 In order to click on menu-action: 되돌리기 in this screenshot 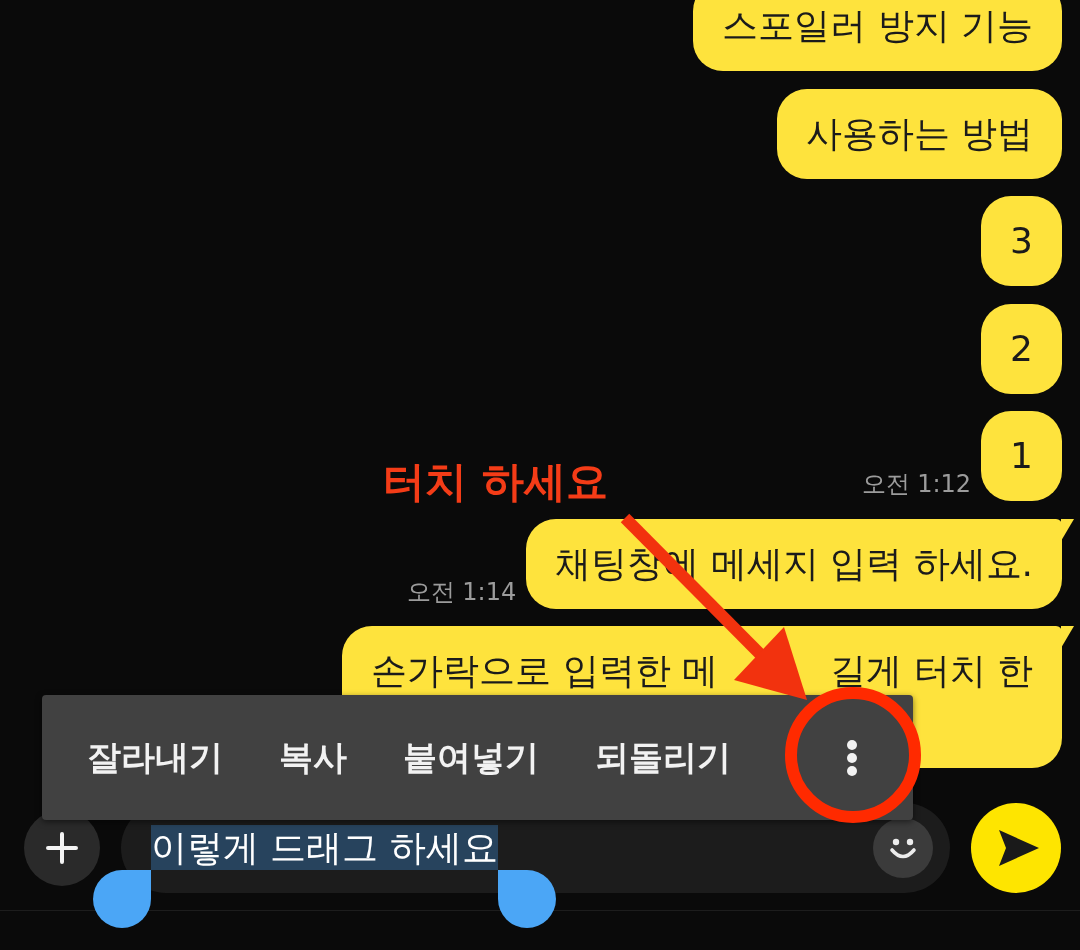, I will do `click(663, 757)`.